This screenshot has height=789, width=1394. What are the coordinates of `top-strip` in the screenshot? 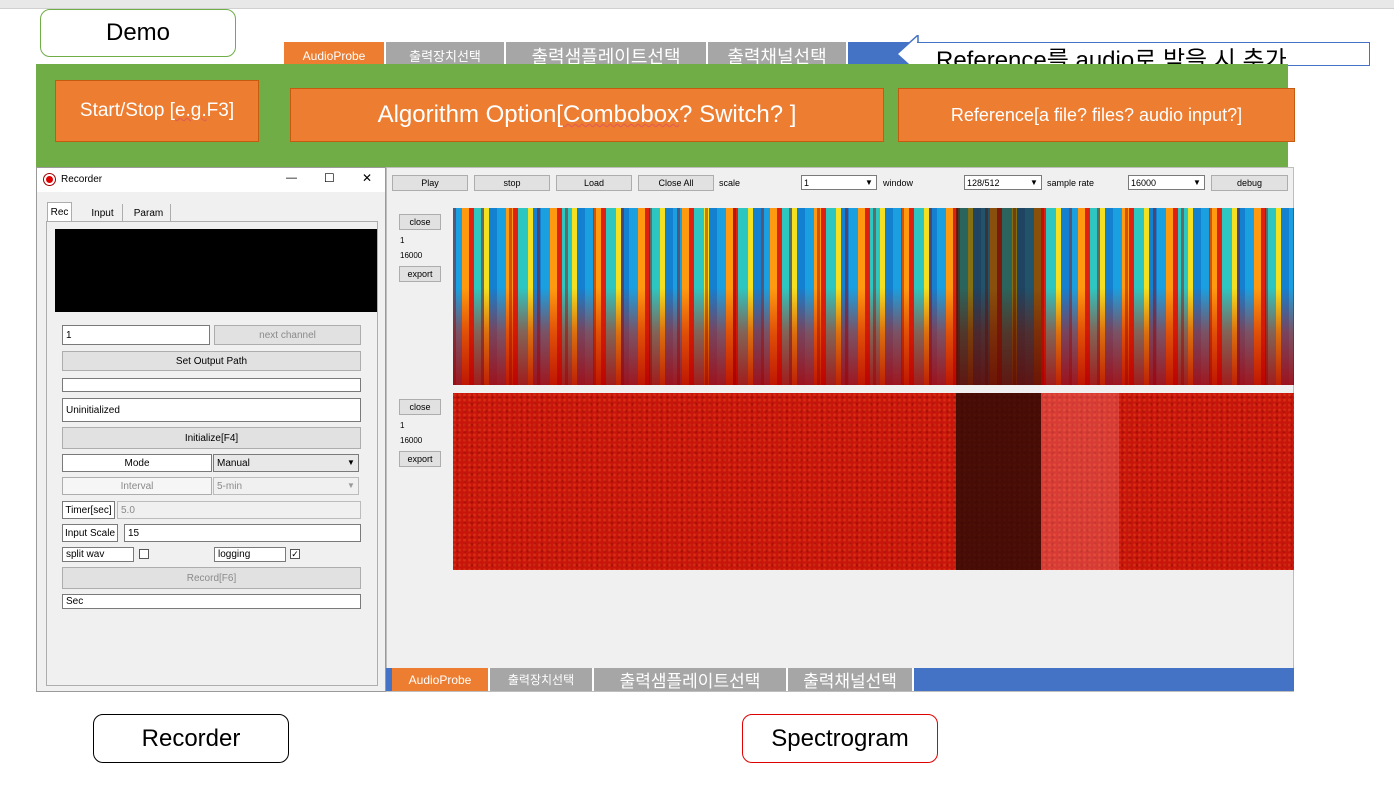 It's located at (697, 4).